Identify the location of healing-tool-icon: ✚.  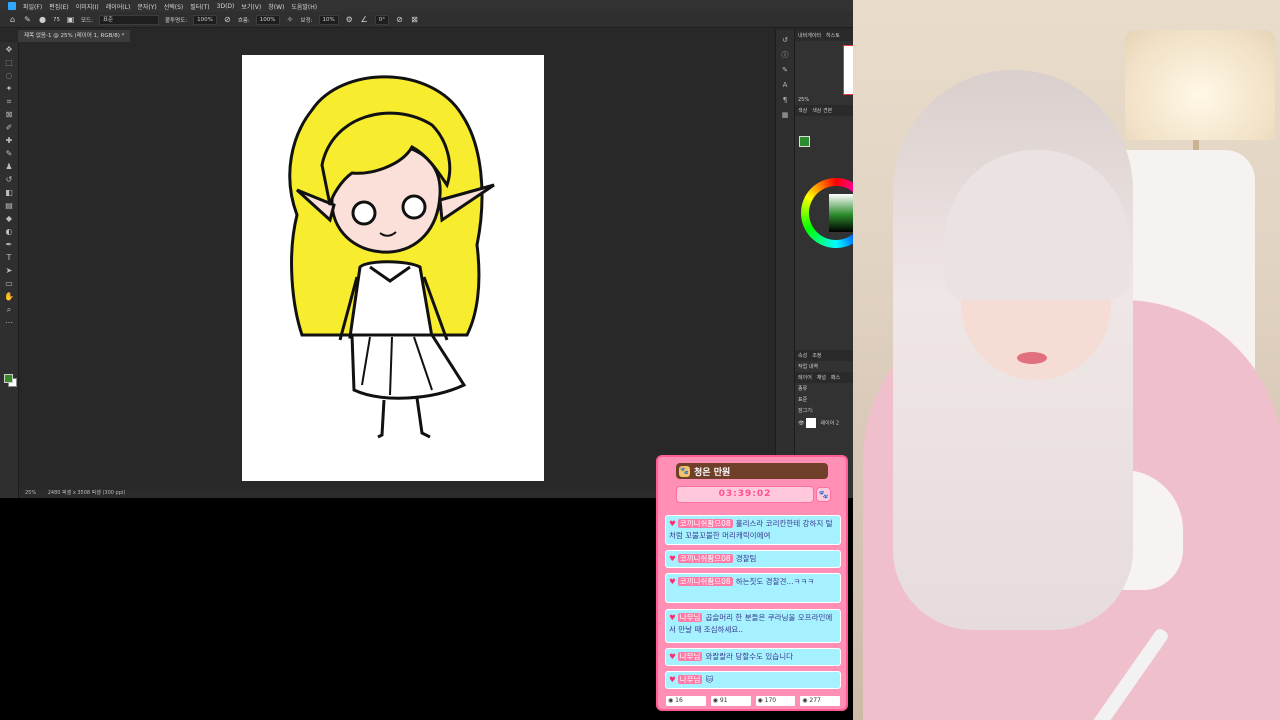
(9, 141).